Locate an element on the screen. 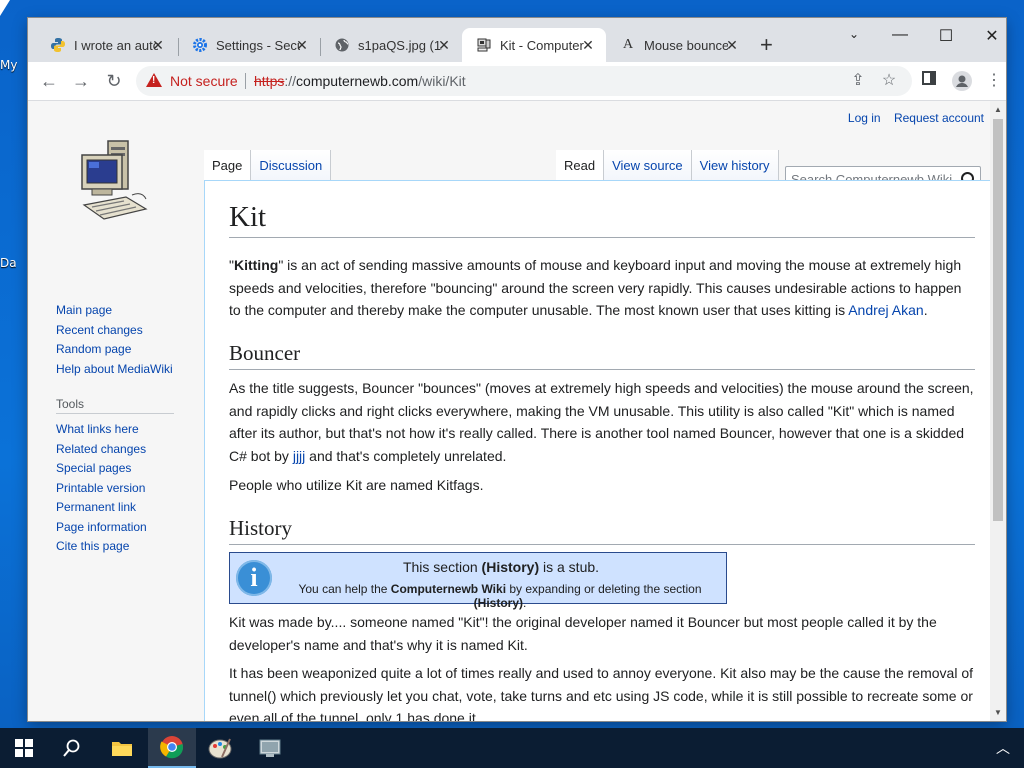 The height and width of the screenshot is (768, 1024). side-panel-icon is located at coordinates (929, 81).